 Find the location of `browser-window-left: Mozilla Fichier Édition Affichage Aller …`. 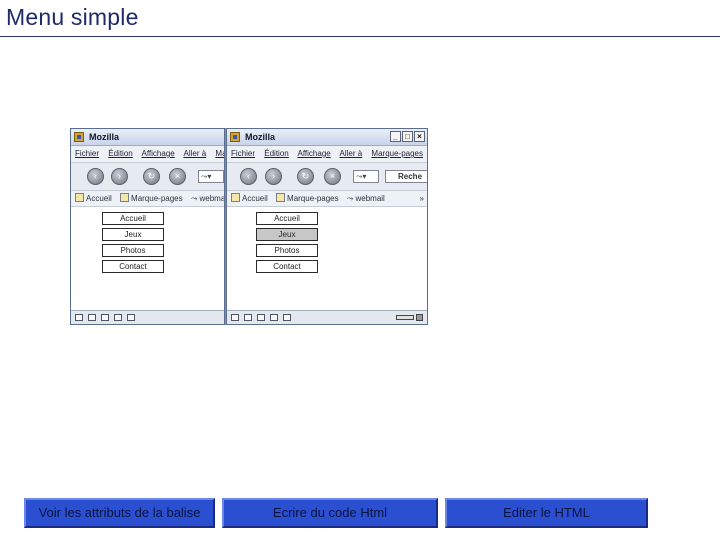

browser-window-left: Mozilla Fichier Édition Affichage Aller … is located at coordinates (147, 226).